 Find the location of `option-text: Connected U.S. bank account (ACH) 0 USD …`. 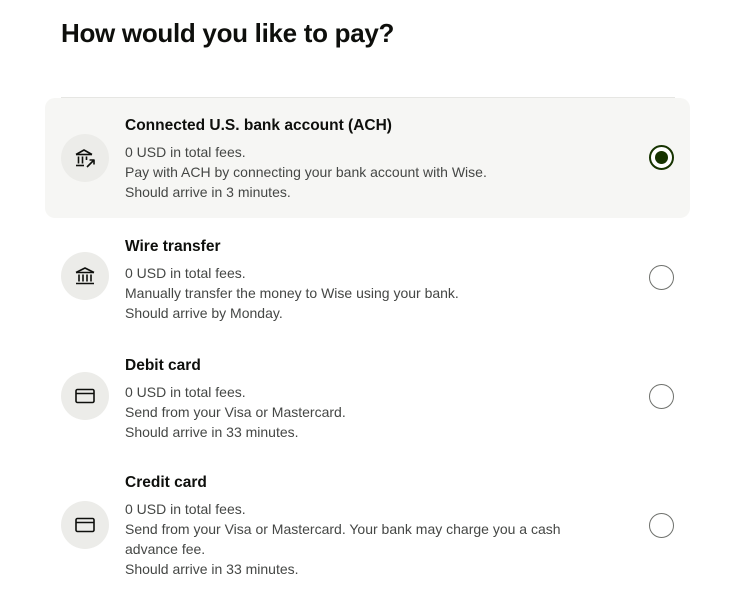

option-text: Connected U.S. bank account (ACH) 0 USD … is located at coordinates (365, 159).